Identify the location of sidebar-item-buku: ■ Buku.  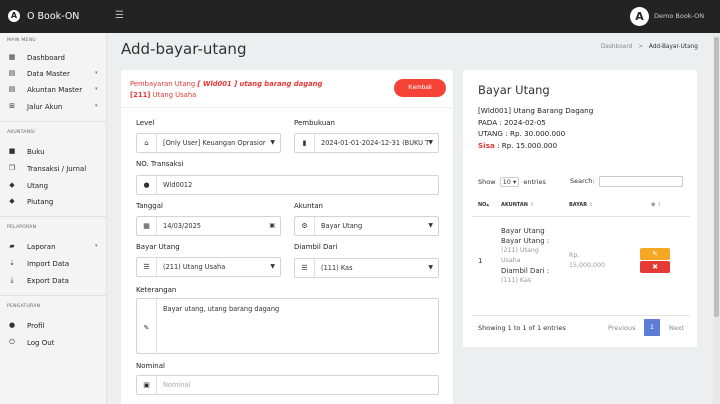
(53, 152).